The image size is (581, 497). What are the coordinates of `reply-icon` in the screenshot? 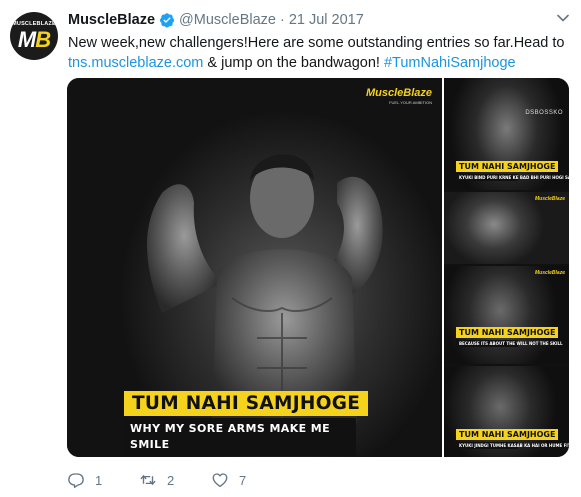 It's located at (76, 480).